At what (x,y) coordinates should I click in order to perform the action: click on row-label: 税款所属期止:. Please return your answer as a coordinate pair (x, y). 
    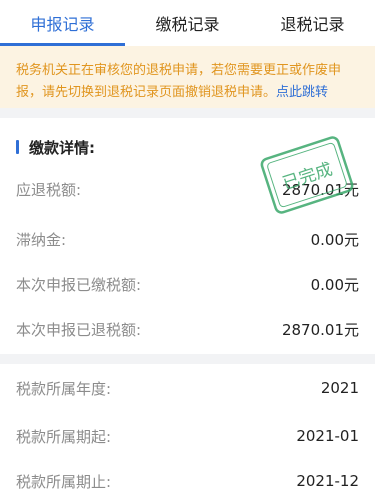
    Looking at the image, I should click on (64, 481).